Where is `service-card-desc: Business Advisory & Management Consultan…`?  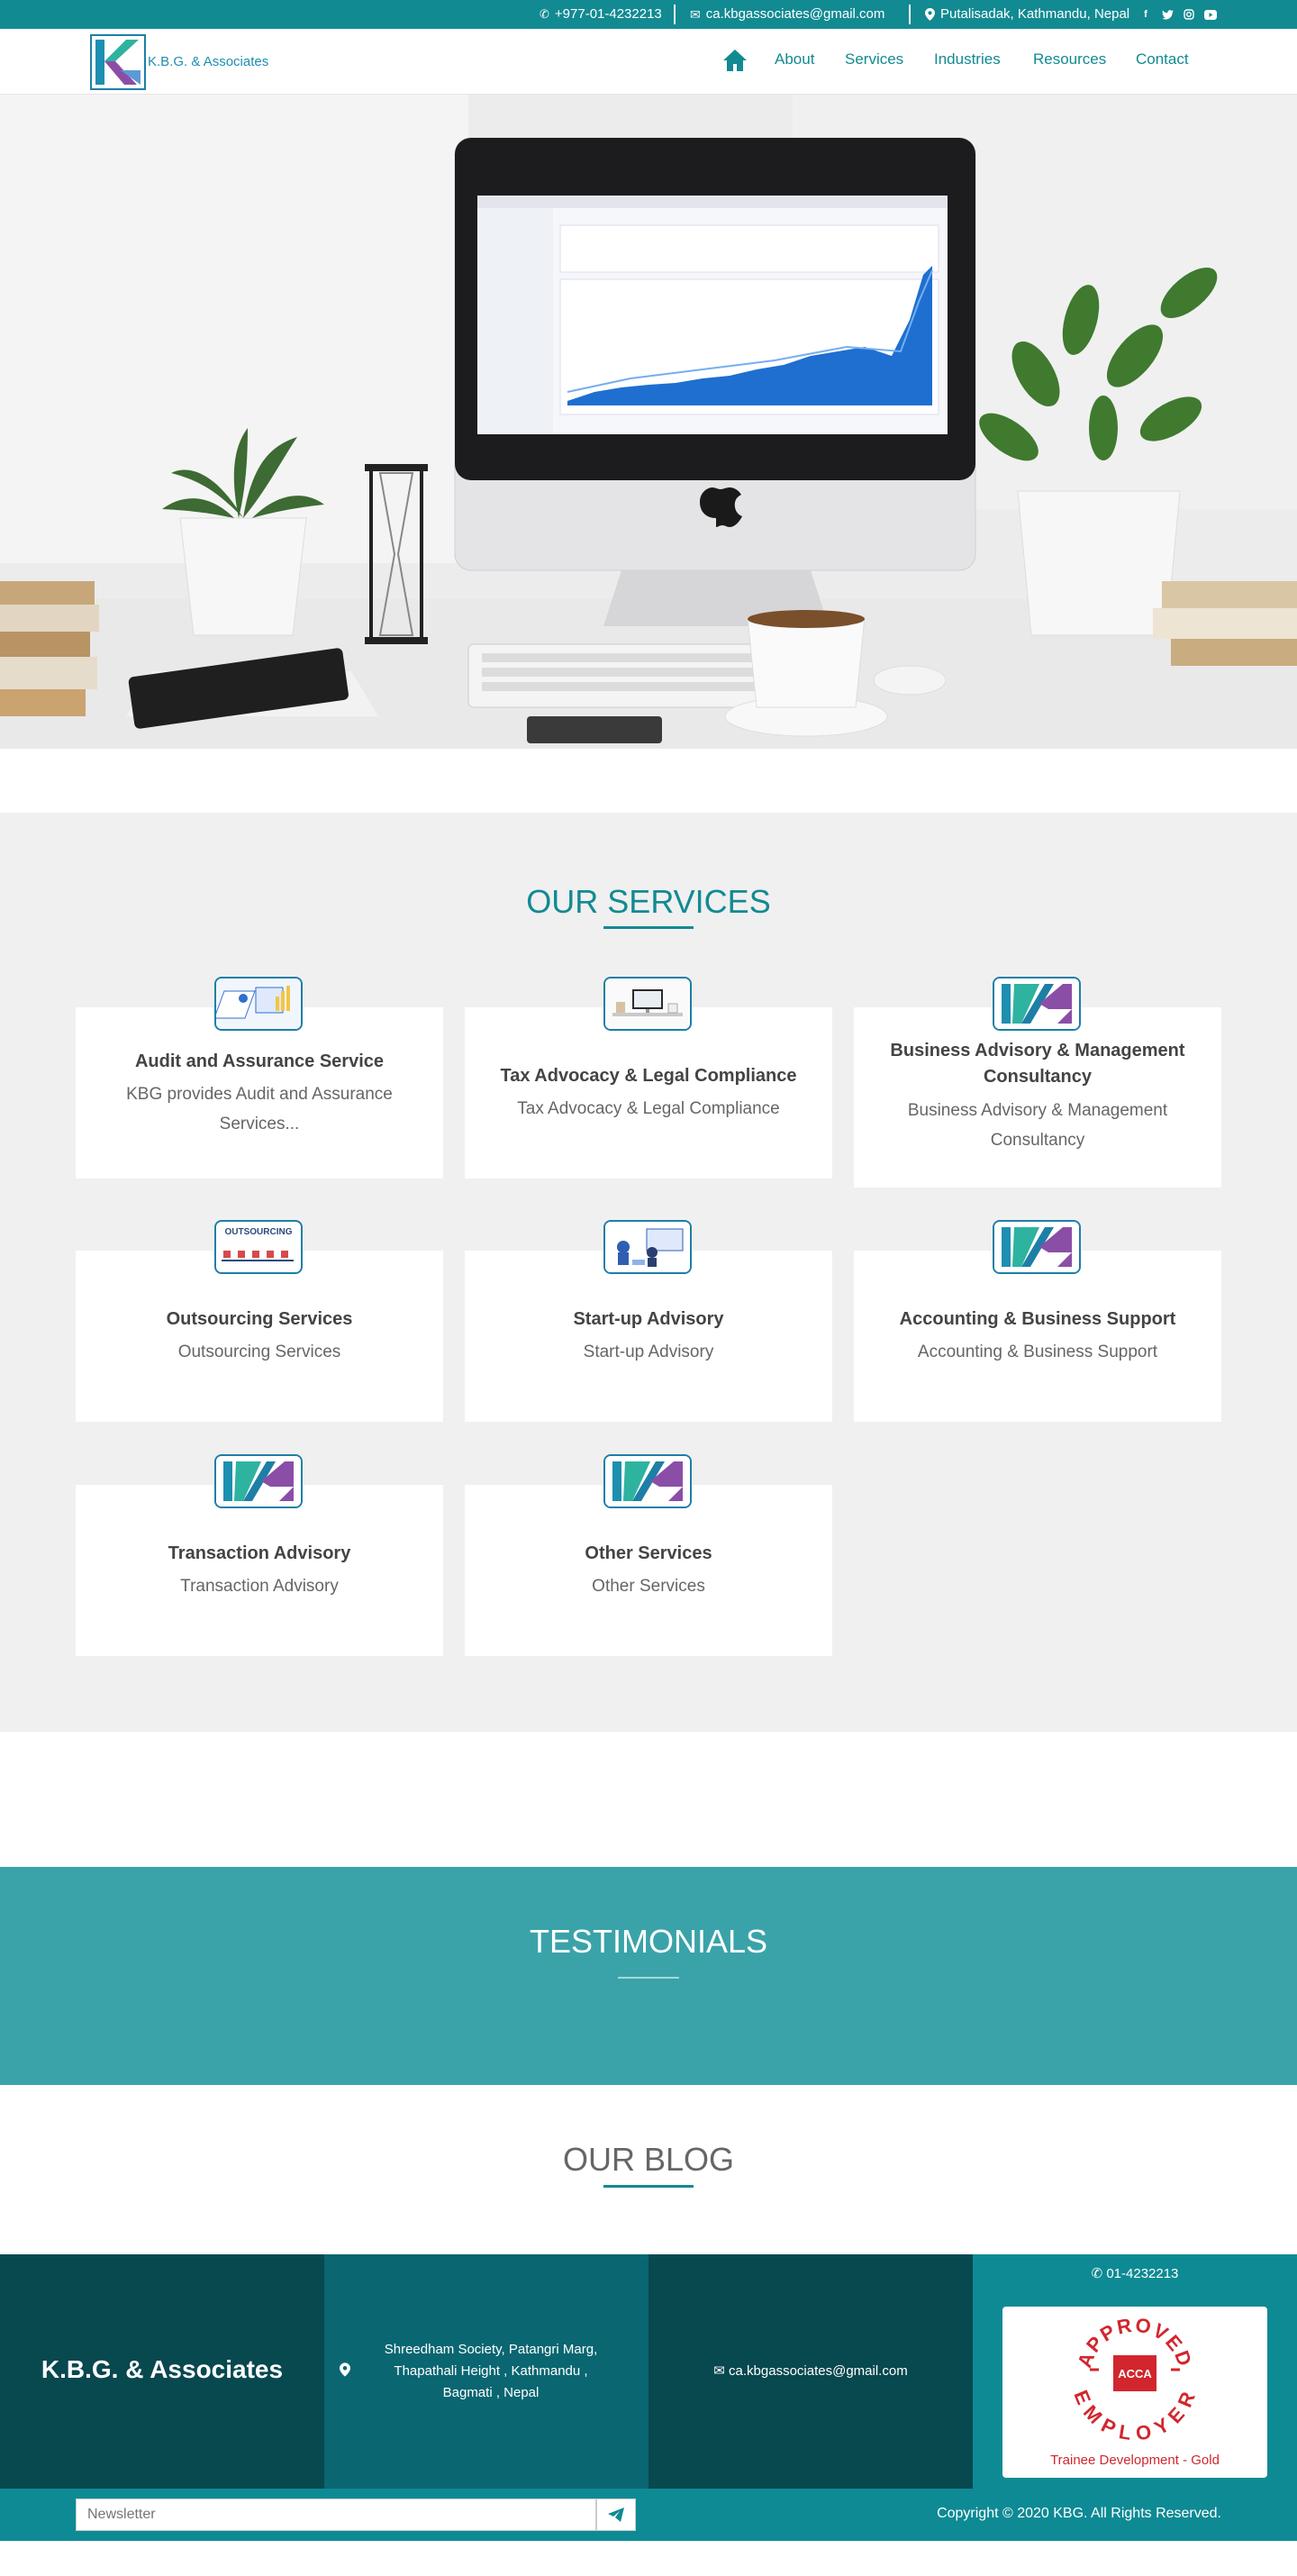 service-card-desc: Business Advisory & Management Consultan… is located at coordinates (1037, 1125).